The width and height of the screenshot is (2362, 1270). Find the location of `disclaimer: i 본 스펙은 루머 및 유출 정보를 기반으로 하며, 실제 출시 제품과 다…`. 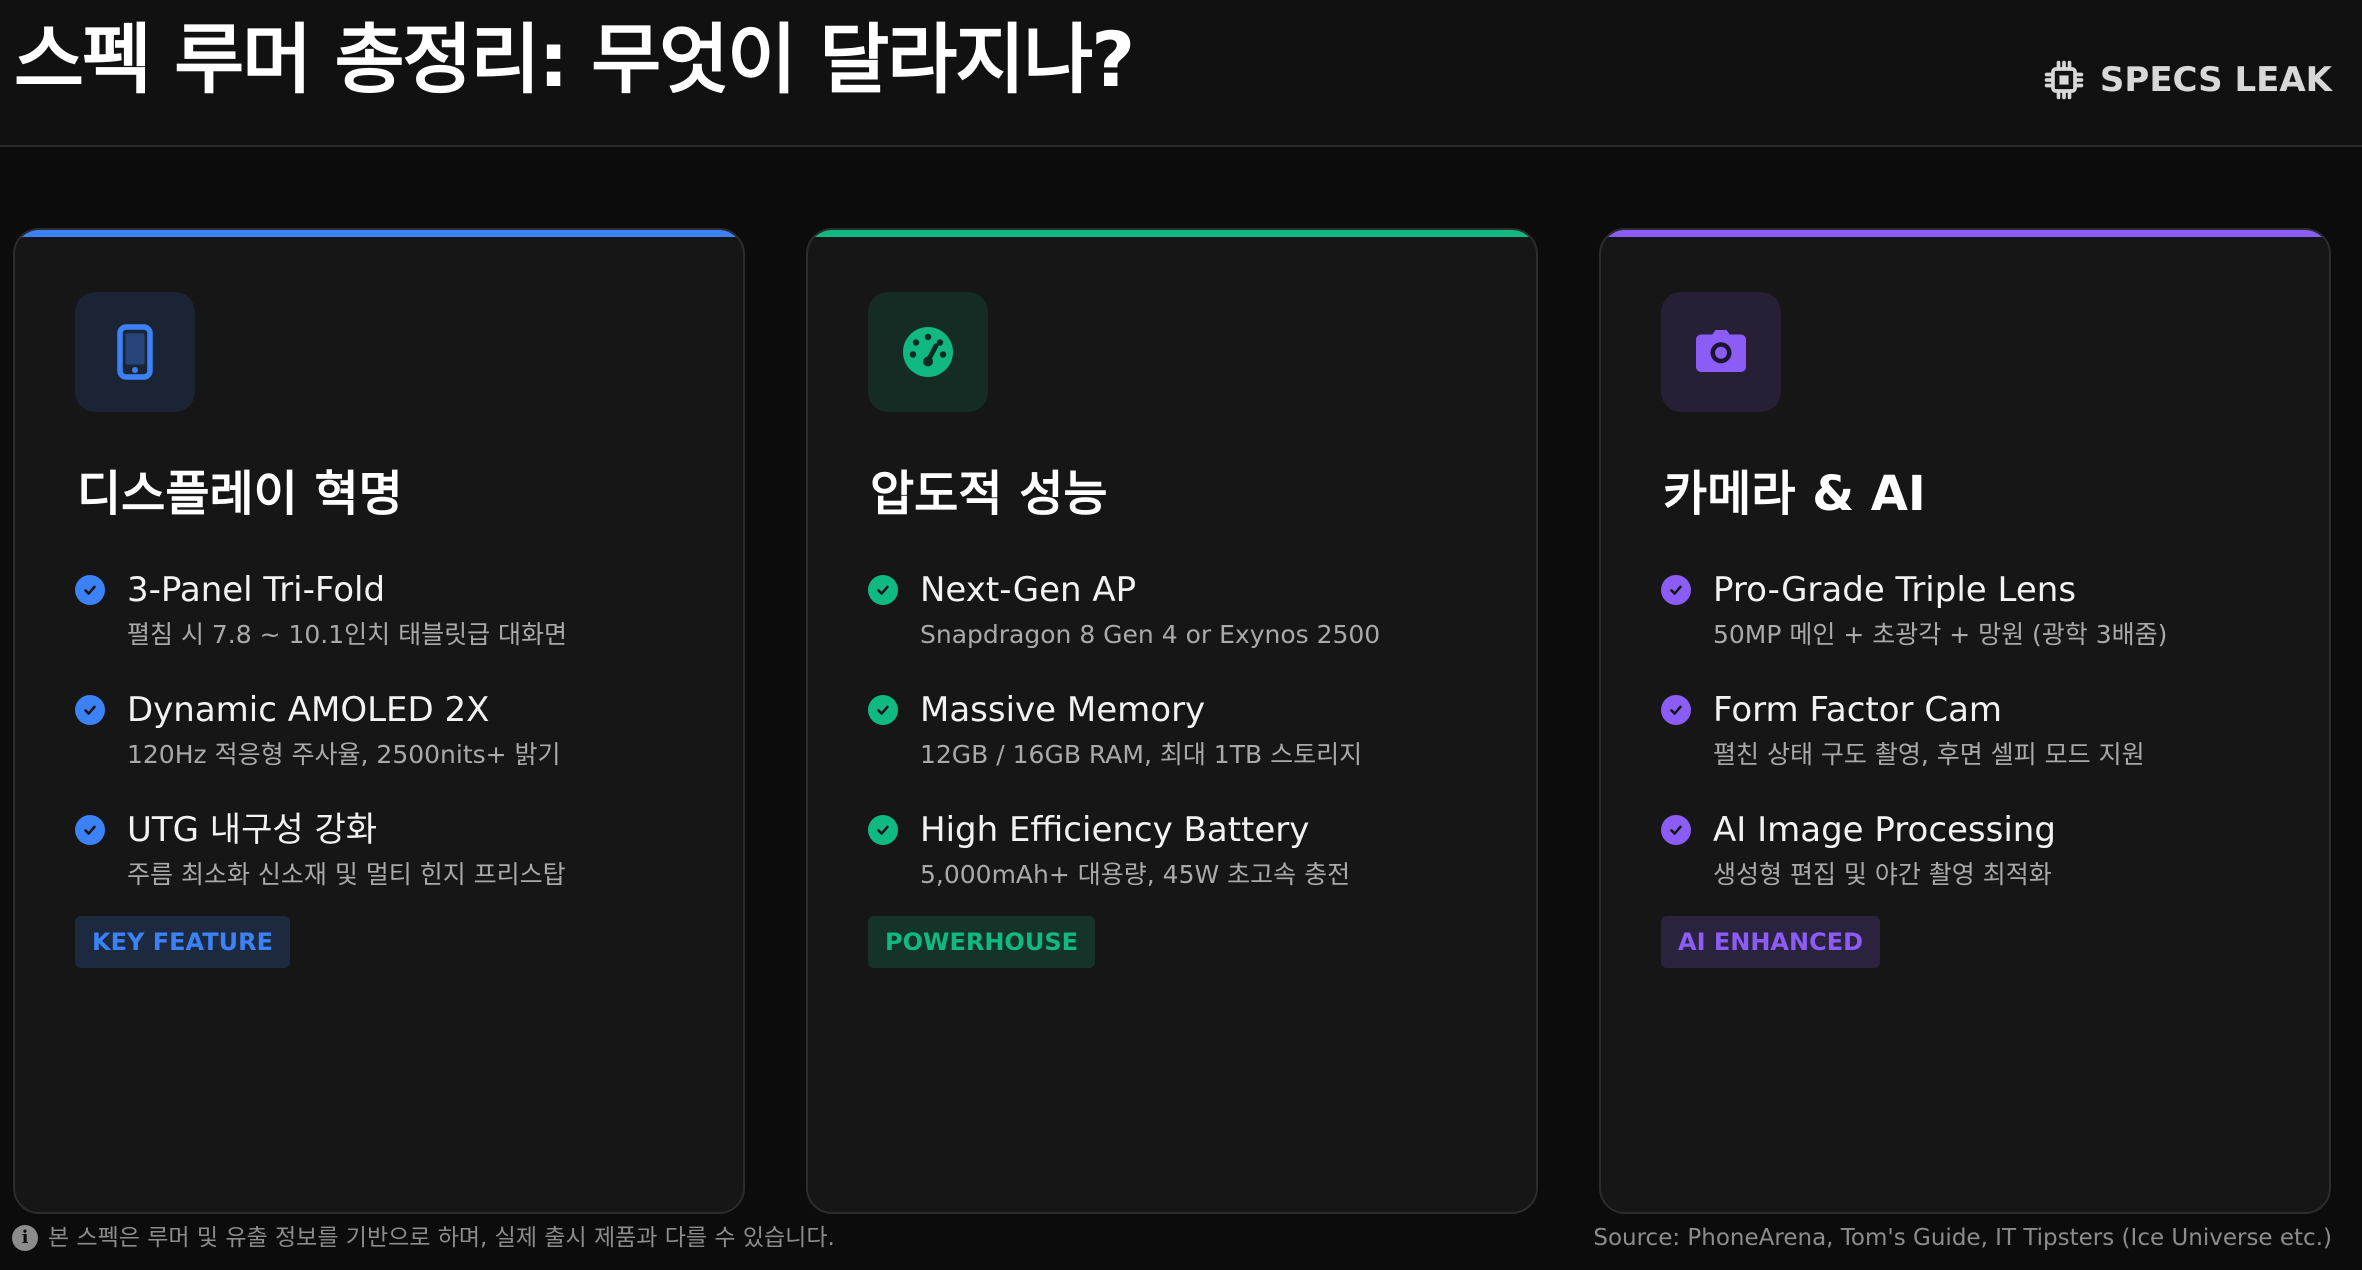

disclaimer: i 본 스펙은 루머 및 유출 정보를 기반으로 하며, 실제 출시 제품과 다… is located at coordinates (423, 1238).